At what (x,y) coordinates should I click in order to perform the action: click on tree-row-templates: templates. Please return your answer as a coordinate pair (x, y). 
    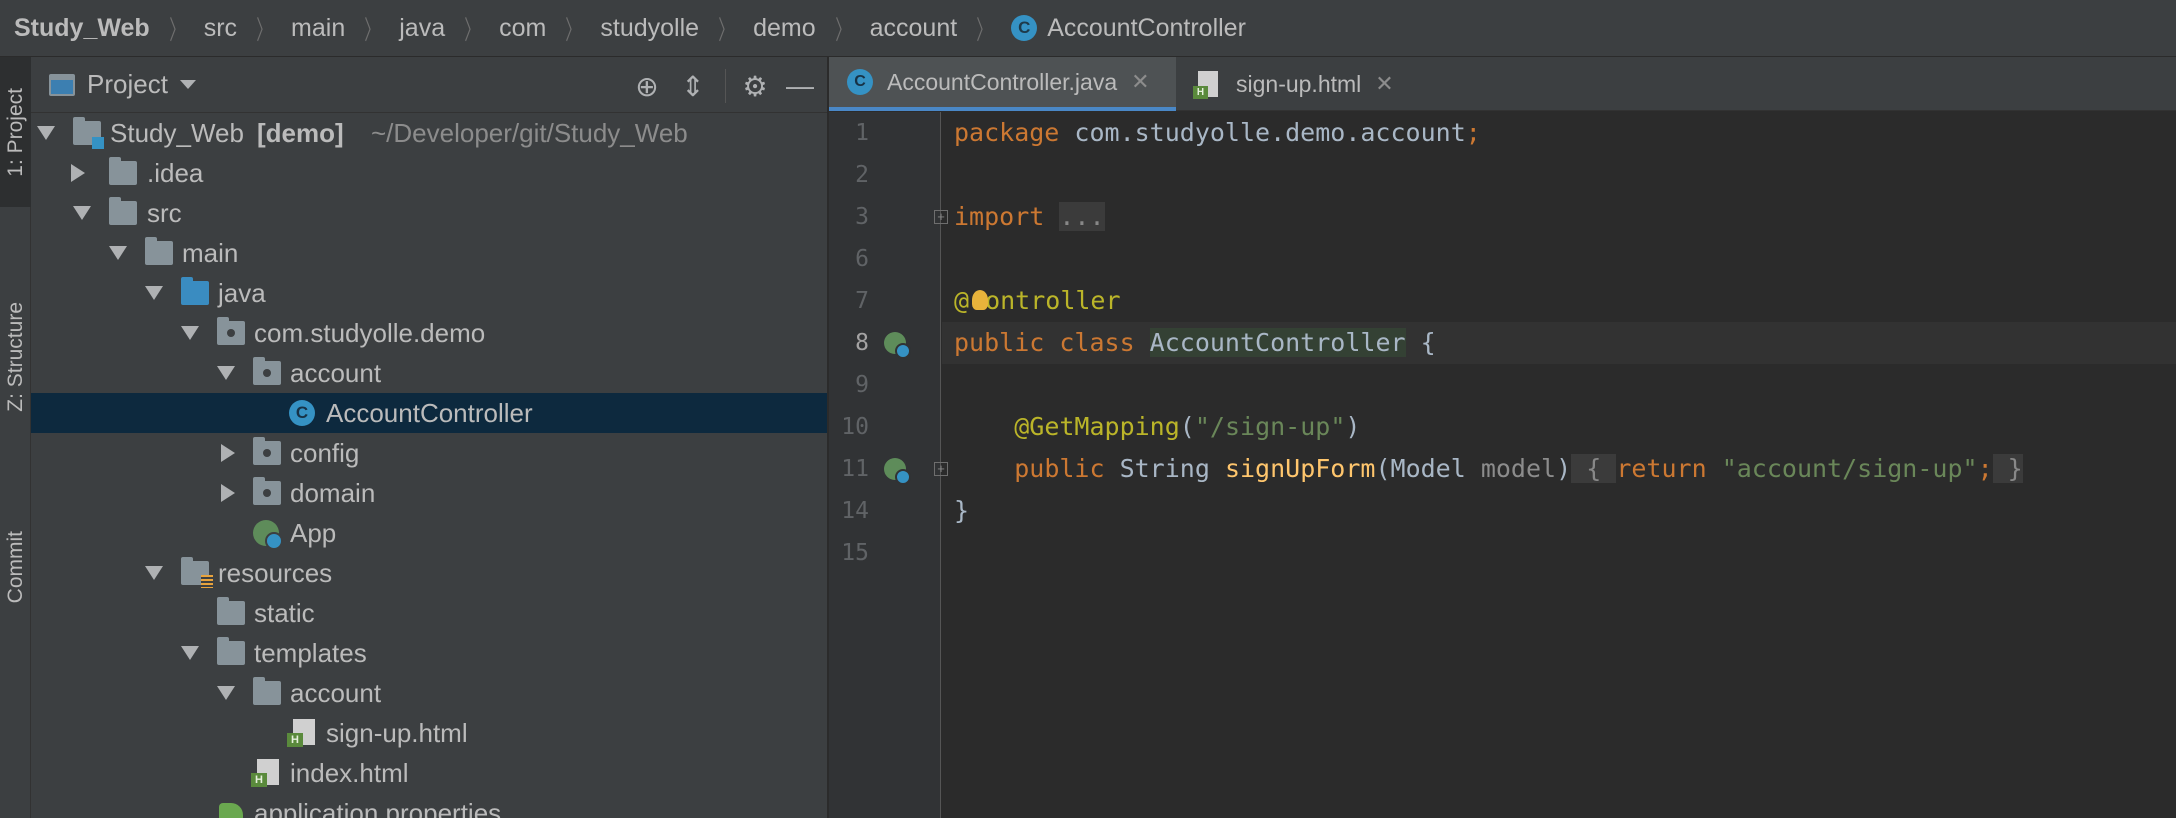
    Looking at the image, I should click on (429, 653).